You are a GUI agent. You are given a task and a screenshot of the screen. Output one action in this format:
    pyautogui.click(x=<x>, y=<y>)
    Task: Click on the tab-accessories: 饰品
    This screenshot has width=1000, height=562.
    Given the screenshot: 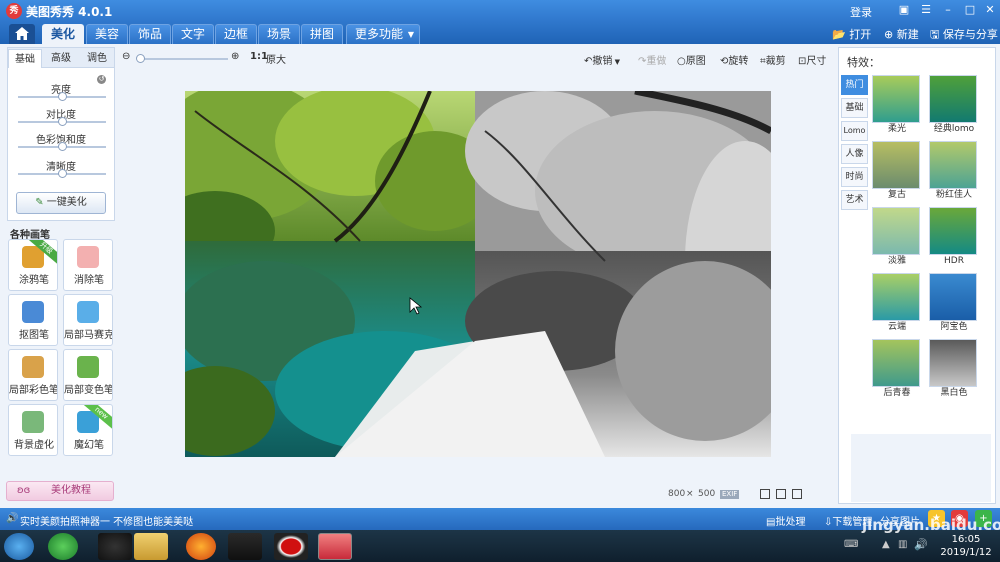 What is the action you would take?
    pyautogui.click(x=150, y=34)
    